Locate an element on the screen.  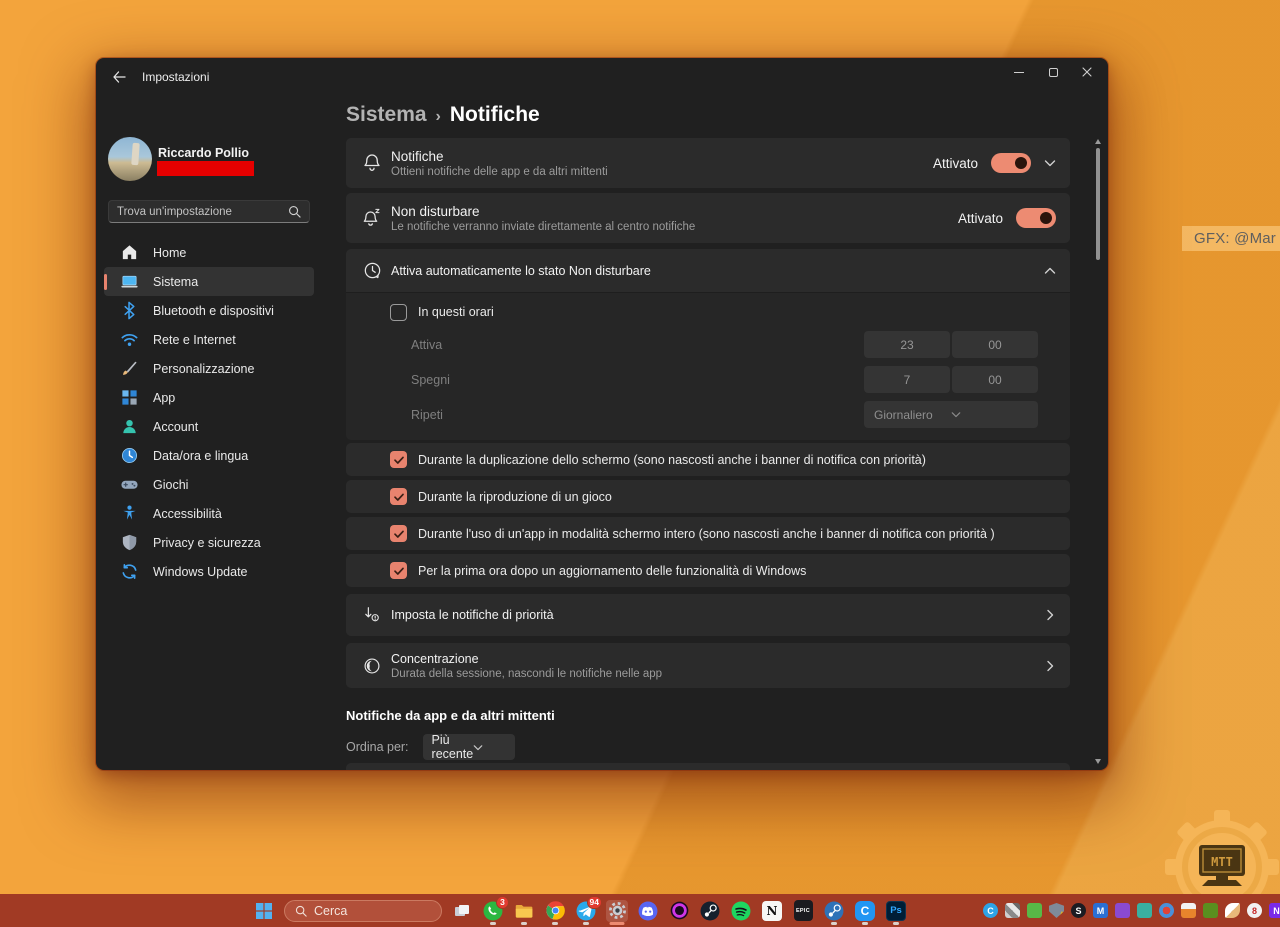
security-shield-warning-icon is located at coordinates (1056, 910).